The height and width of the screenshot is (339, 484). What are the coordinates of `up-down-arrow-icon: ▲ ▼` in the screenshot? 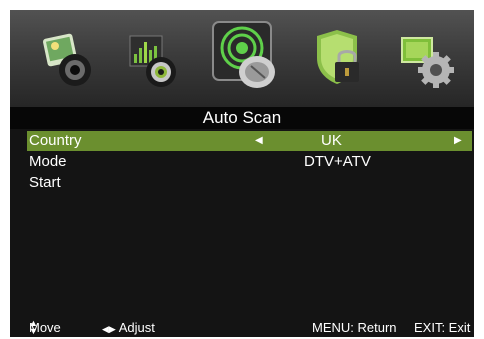 It's located at (33, 327).